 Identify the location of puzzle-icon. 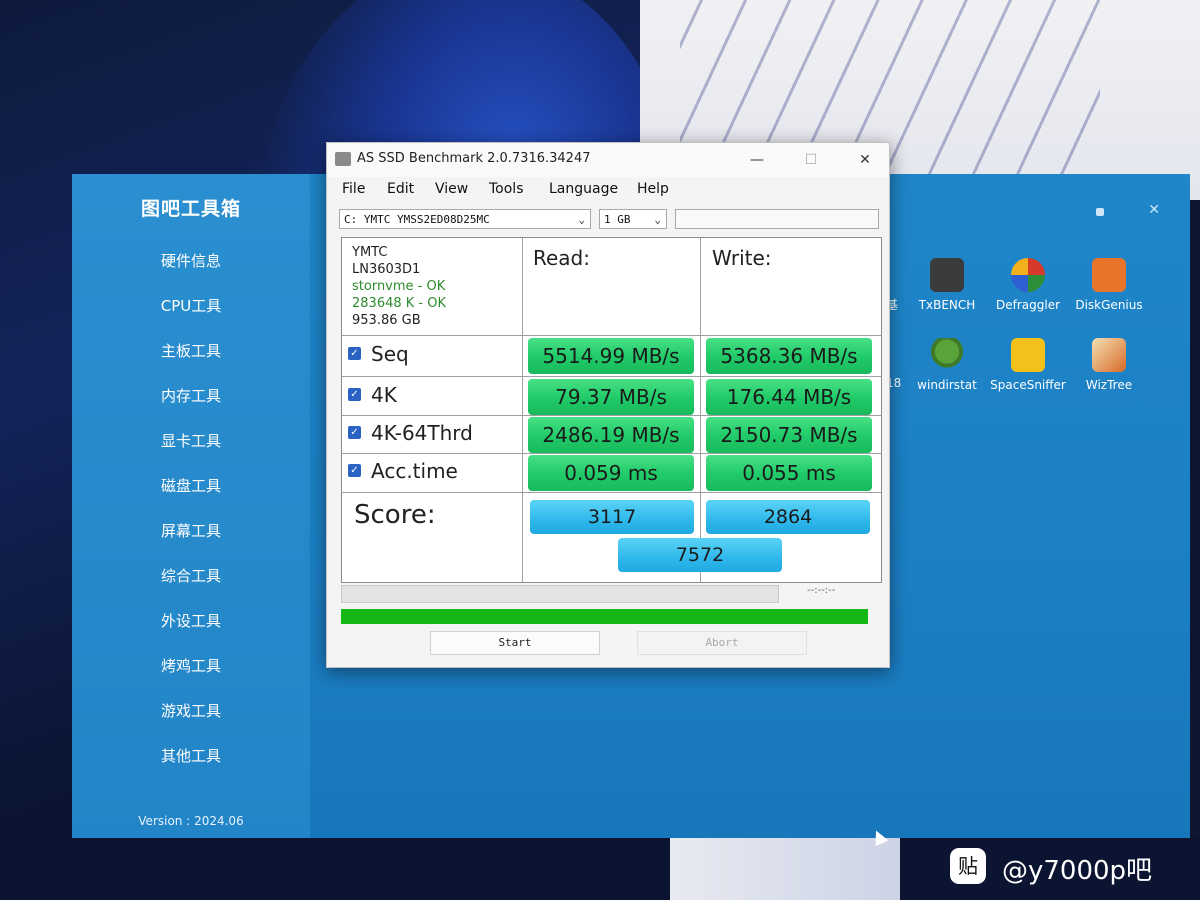
(1028, 355).